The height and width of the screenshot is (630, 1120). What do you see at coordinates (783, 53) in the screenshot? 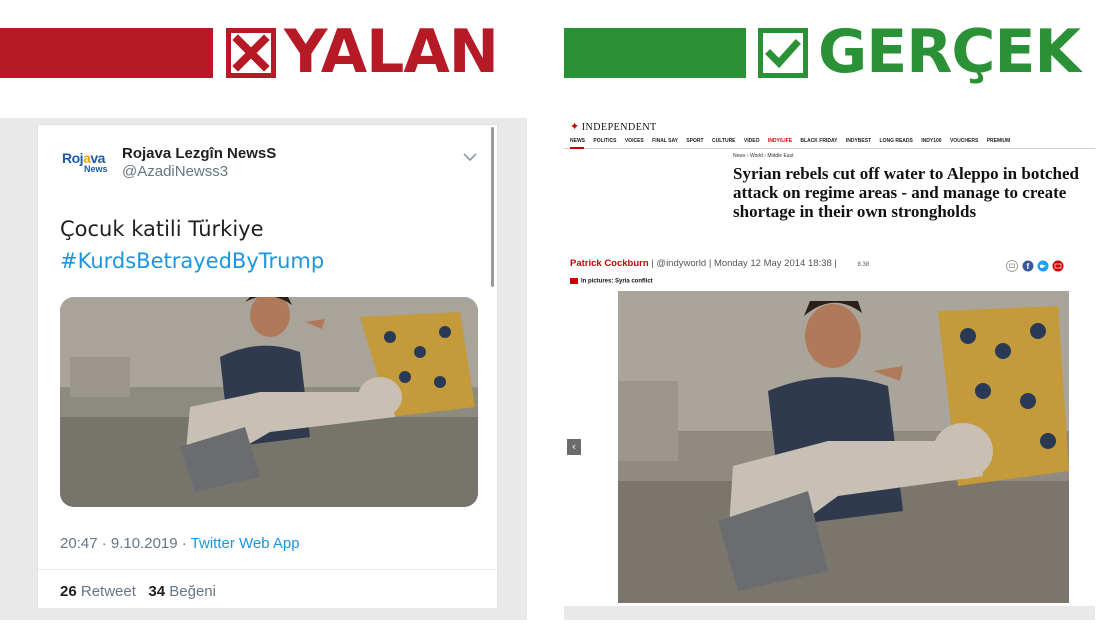
I see `checkmark-icon` at bounding box center [783, 53].